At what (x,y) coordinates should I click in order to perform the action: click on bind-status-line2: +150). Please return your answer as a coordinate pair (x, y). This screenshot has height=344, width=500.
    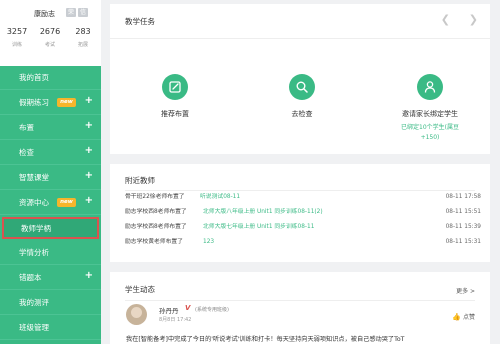
    Looking at the image, I should click on (430, 137).